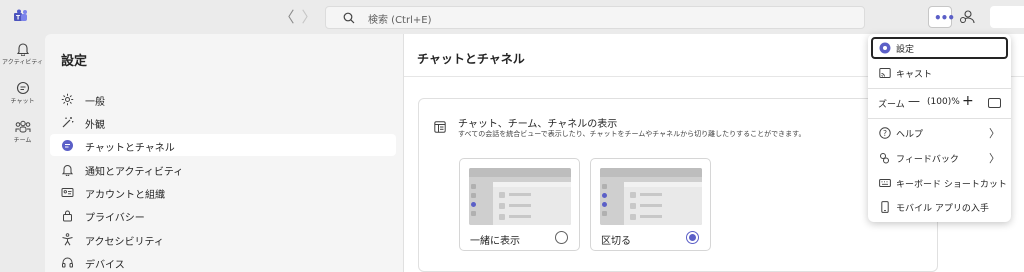 The height and width of the screenshot is (272, 1024). I want to click on menu-item-label: モバイル アプリの入手, so click(942, 209).